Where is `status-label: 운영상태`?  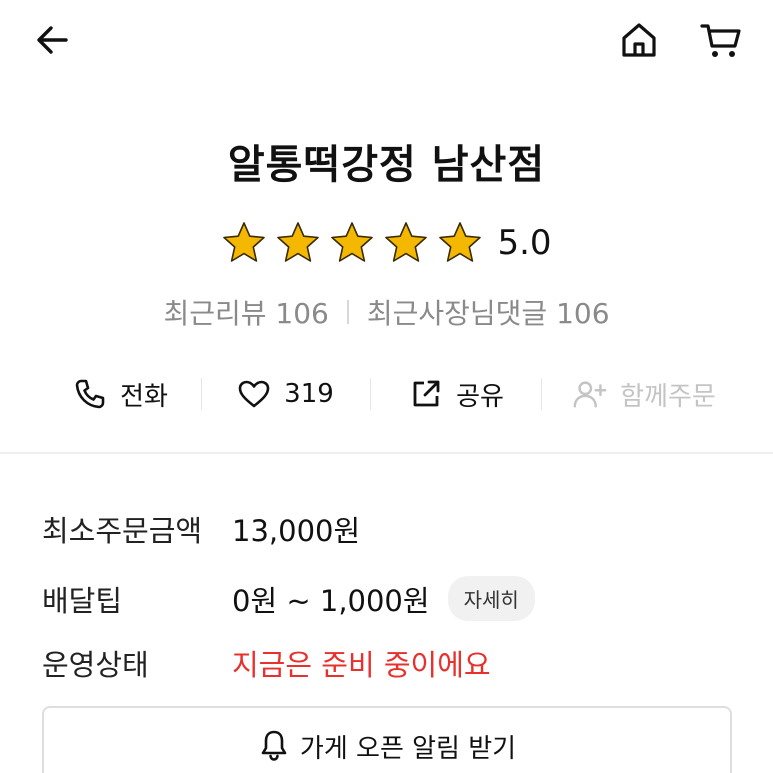 status-label: 운영상태 is located at coordinates (95, 665).